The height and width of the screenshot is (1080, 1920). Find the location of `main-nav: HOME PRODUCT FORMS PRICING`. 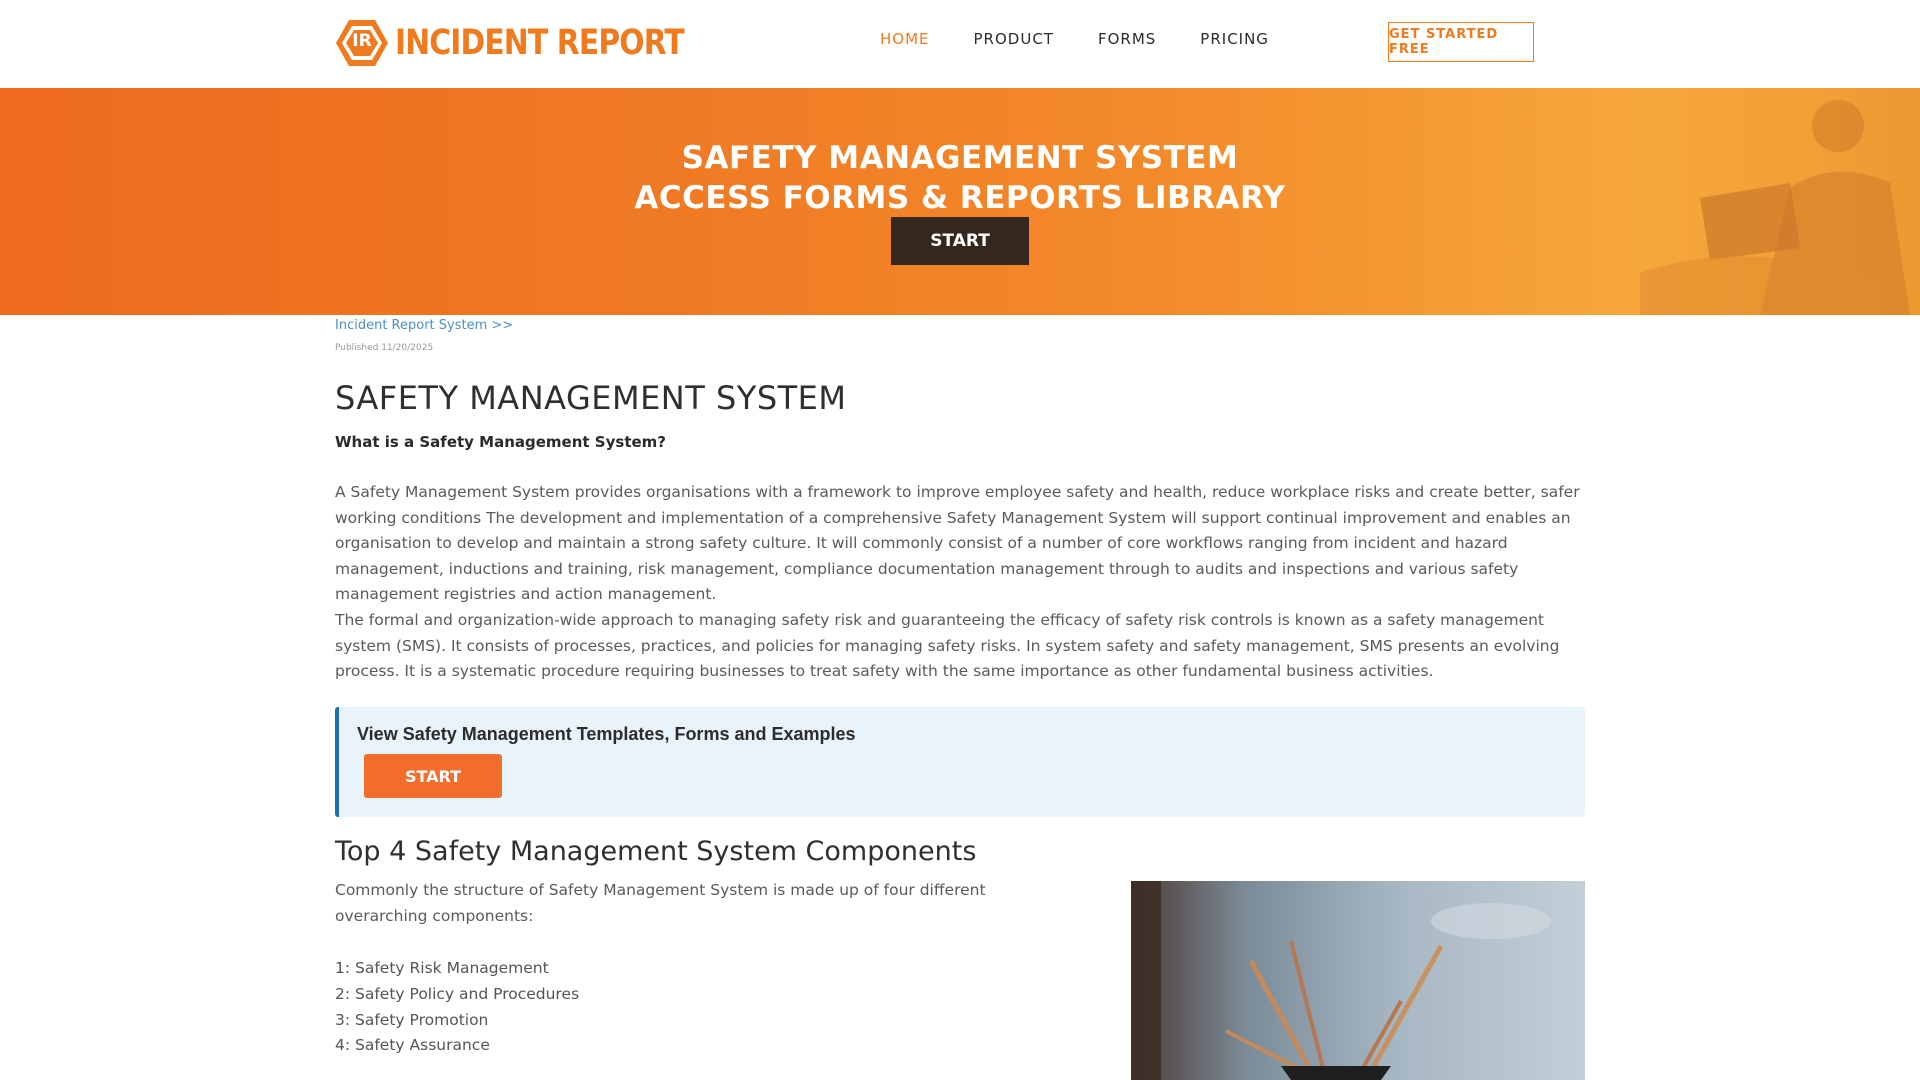

main-nav: HOME PRODUCT FORMS PRICING is located at coordinates (1096, 39).